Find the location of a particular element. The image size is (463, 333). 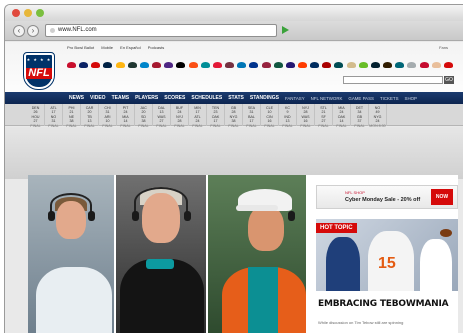

score-game: DET 34 GB 37 FINAL is located at coordinates (360, 116).